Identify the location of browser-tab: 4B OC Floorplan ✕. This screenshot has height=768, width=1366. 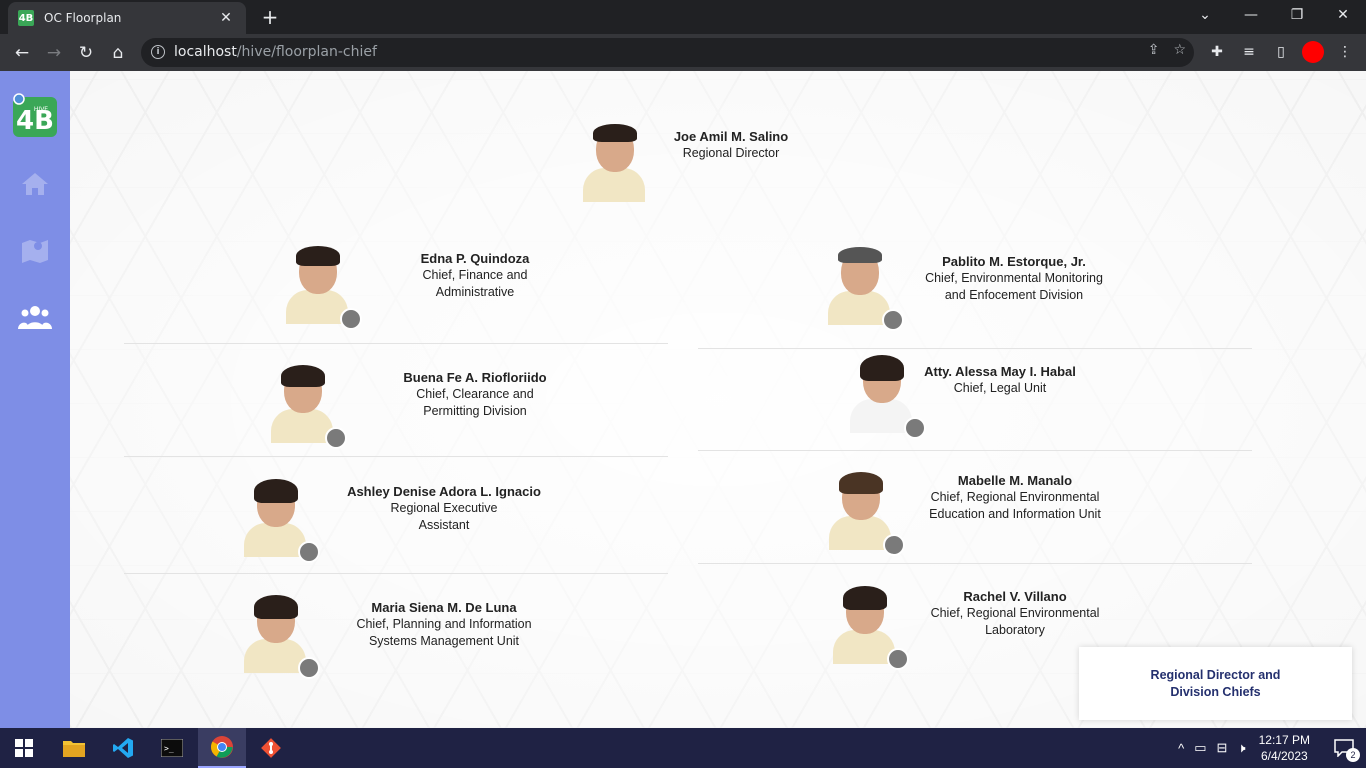
(127, 18).